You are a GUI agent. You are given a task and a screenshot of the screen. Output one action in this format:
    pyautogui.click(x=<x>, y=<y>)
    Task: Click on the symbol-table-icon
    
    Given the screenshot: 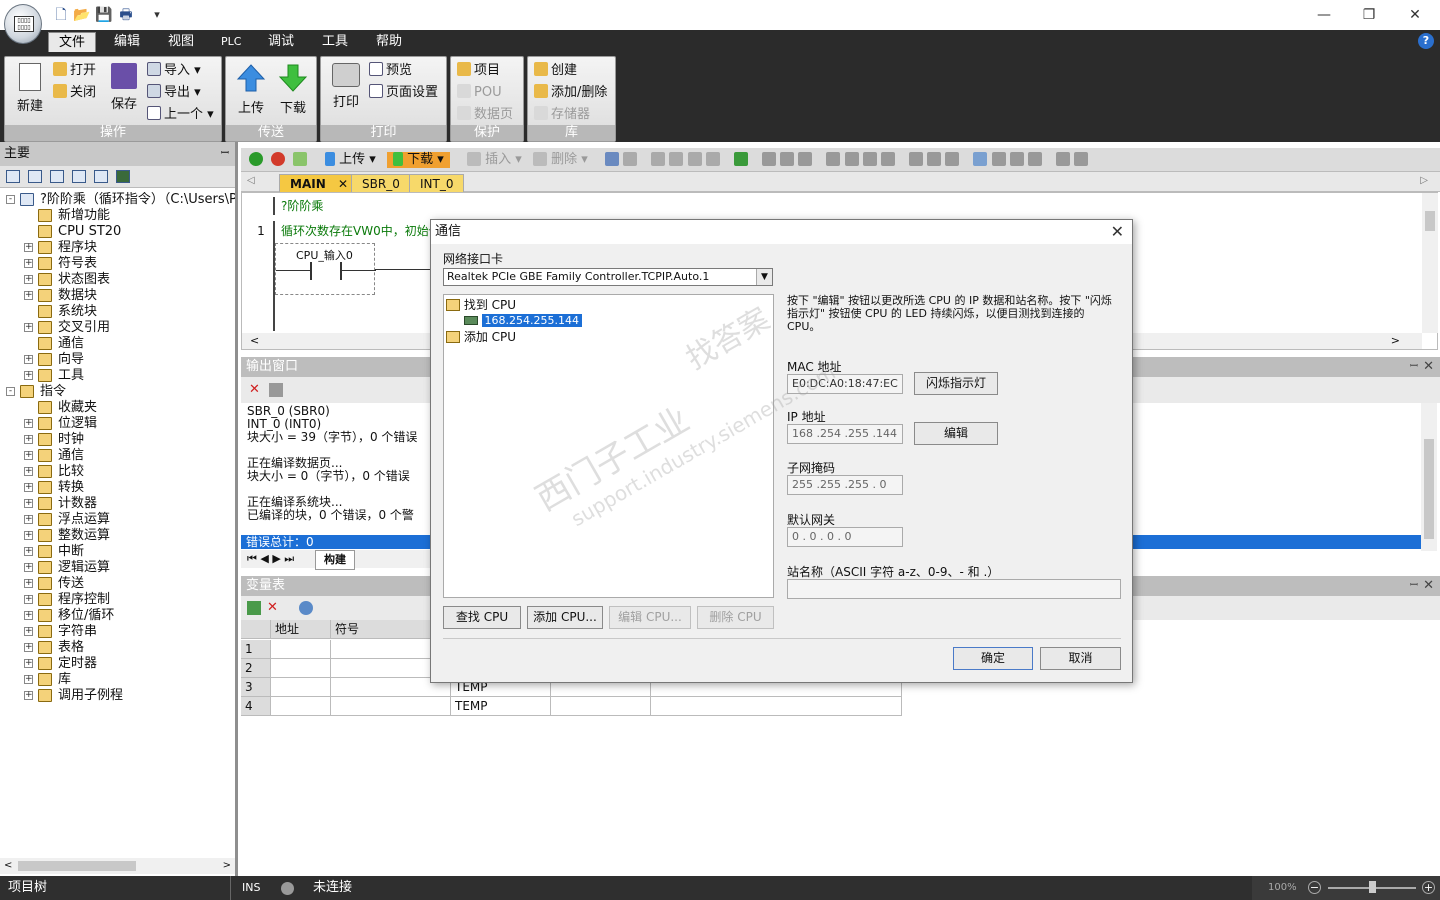 What is the action you would take?
    pyautogui.click(x=35, y=176)
    